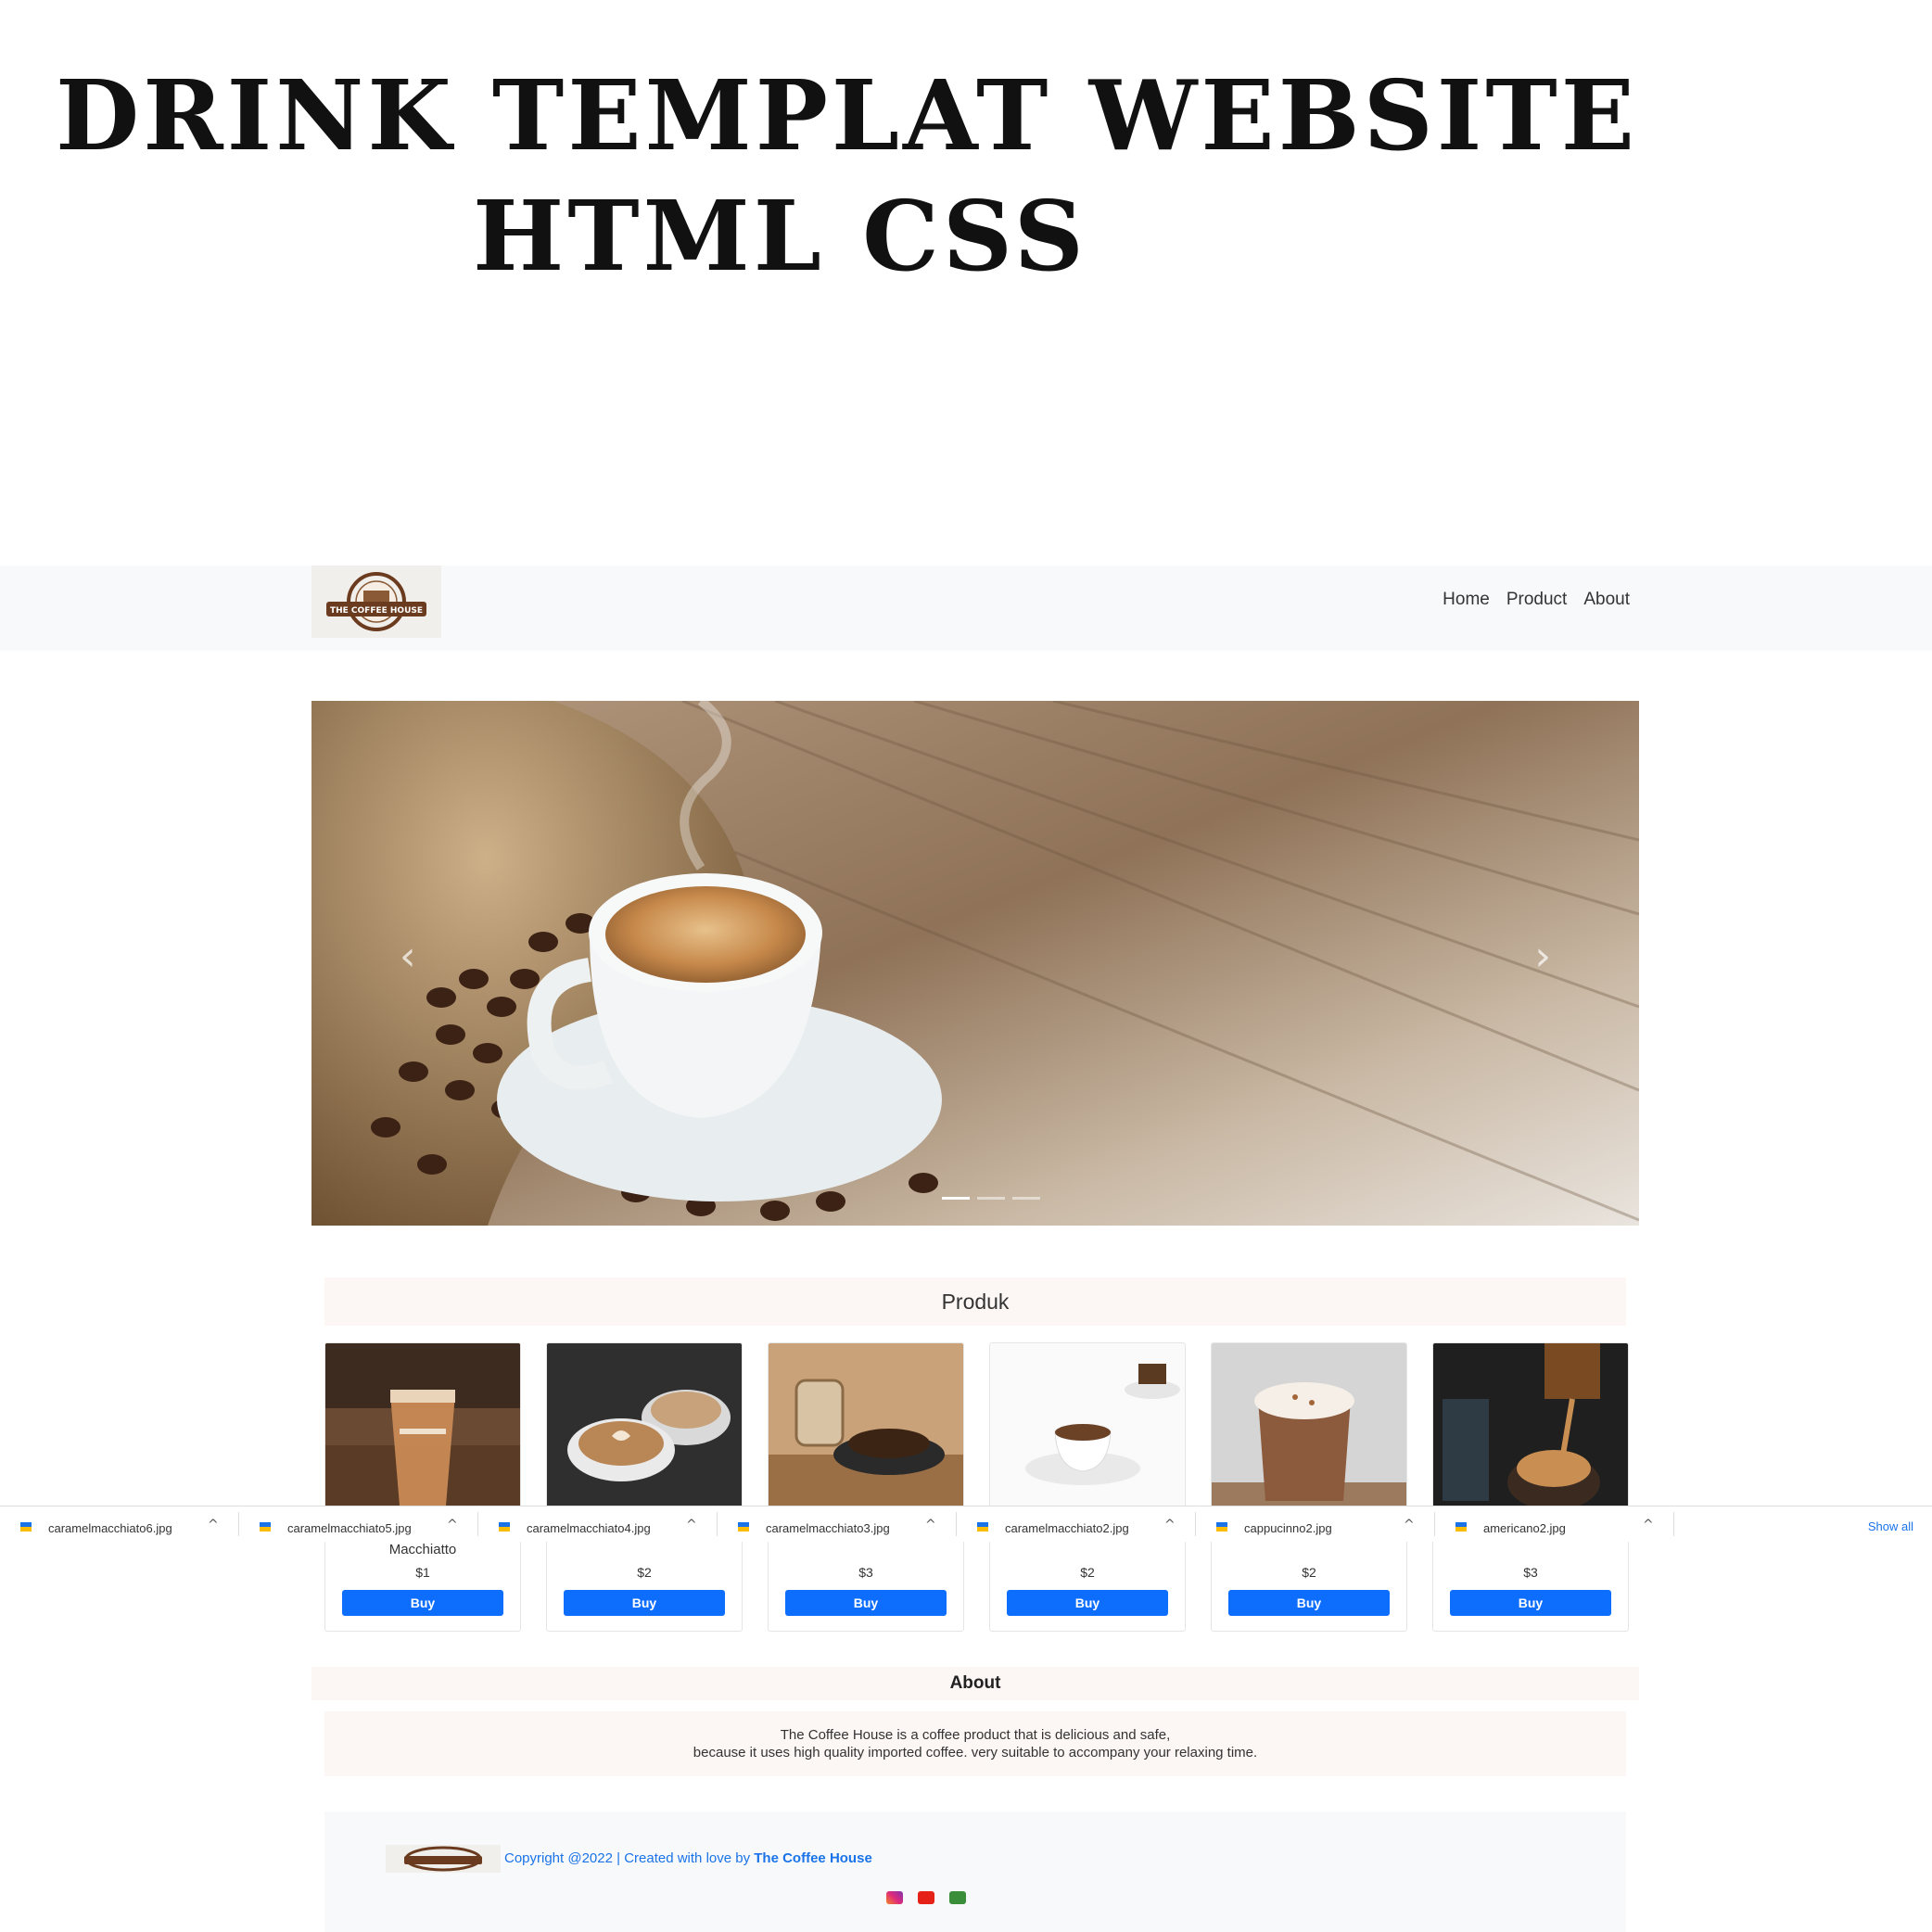 The width and height of the screenshot is (1932, 1932). I want to click on nav-links: Home Product About, so click(1536, 600).